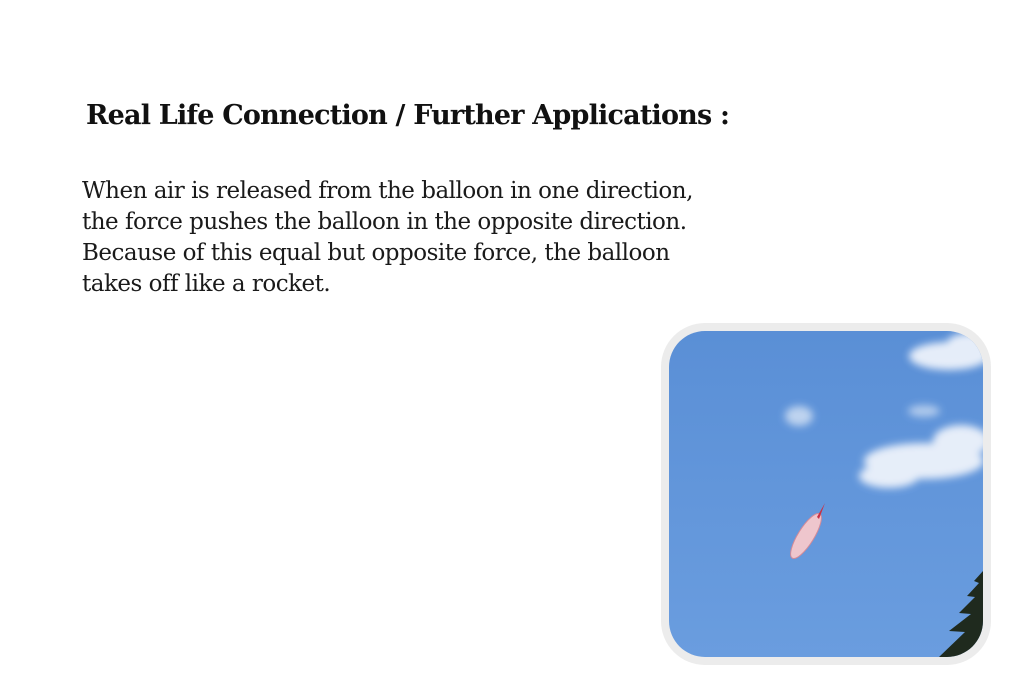 The width and height of the screenshot is (1024, 683). I want to click on balloon-photo, so click(826, 494).